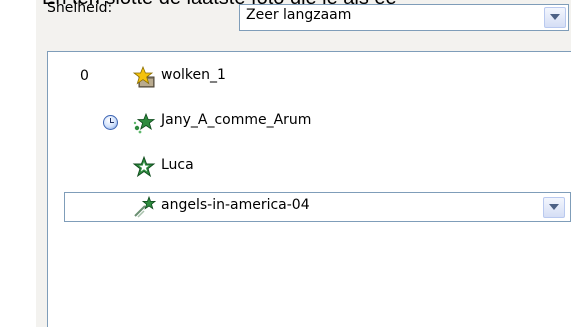 The height and width of the screenshot is (327, 571). I want to click on list-item-label: angels-in-america-04, so click(235, 205).